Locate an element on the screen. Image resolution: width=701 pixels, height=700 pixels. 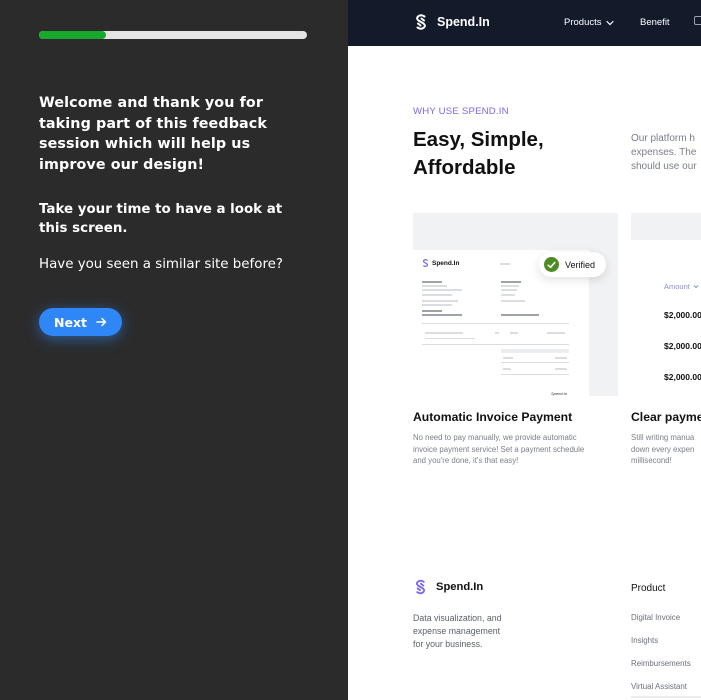
checkmark-icon is located at coordinates (551, 264).